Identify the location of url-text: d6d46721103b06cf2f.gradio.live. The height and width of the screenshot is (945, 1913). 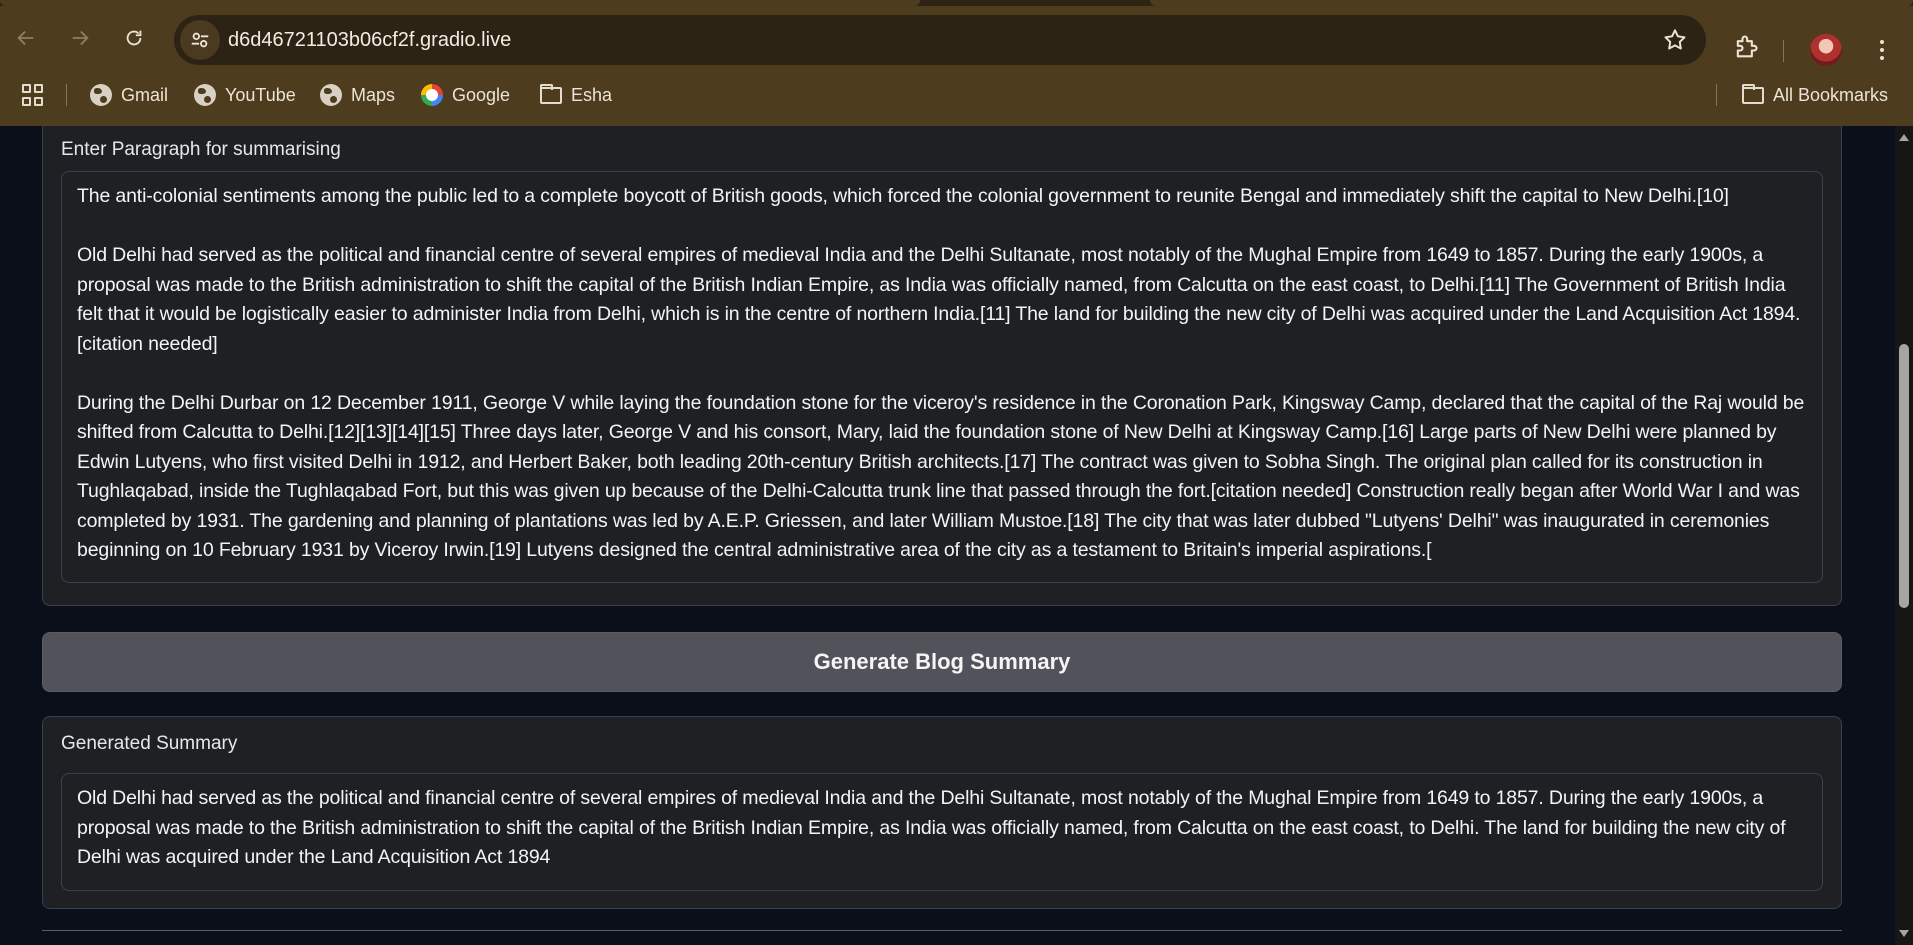
(369, 40).